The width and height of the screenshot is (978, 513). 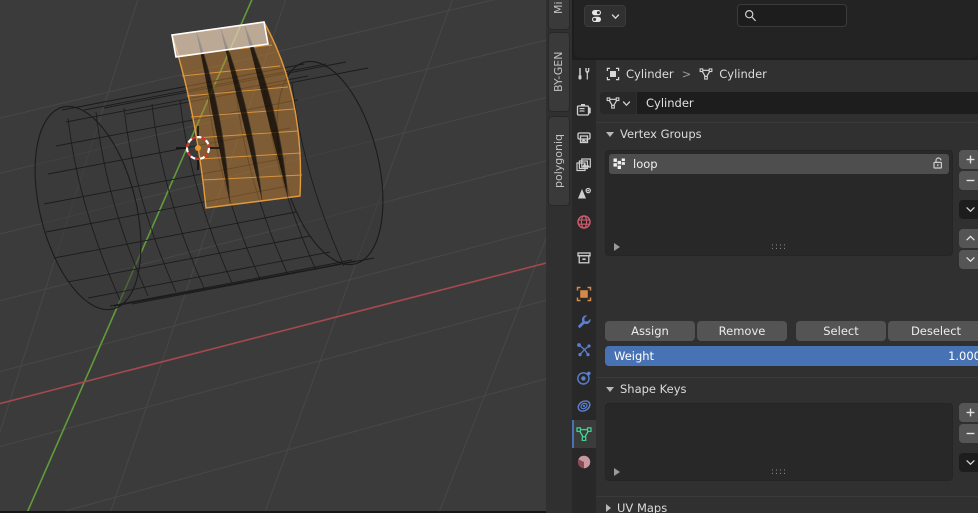 What do you see at coordinates (968, 462) in the screenshot?
I see `shape-key-specials-menu` at bounding box center [968, 462].